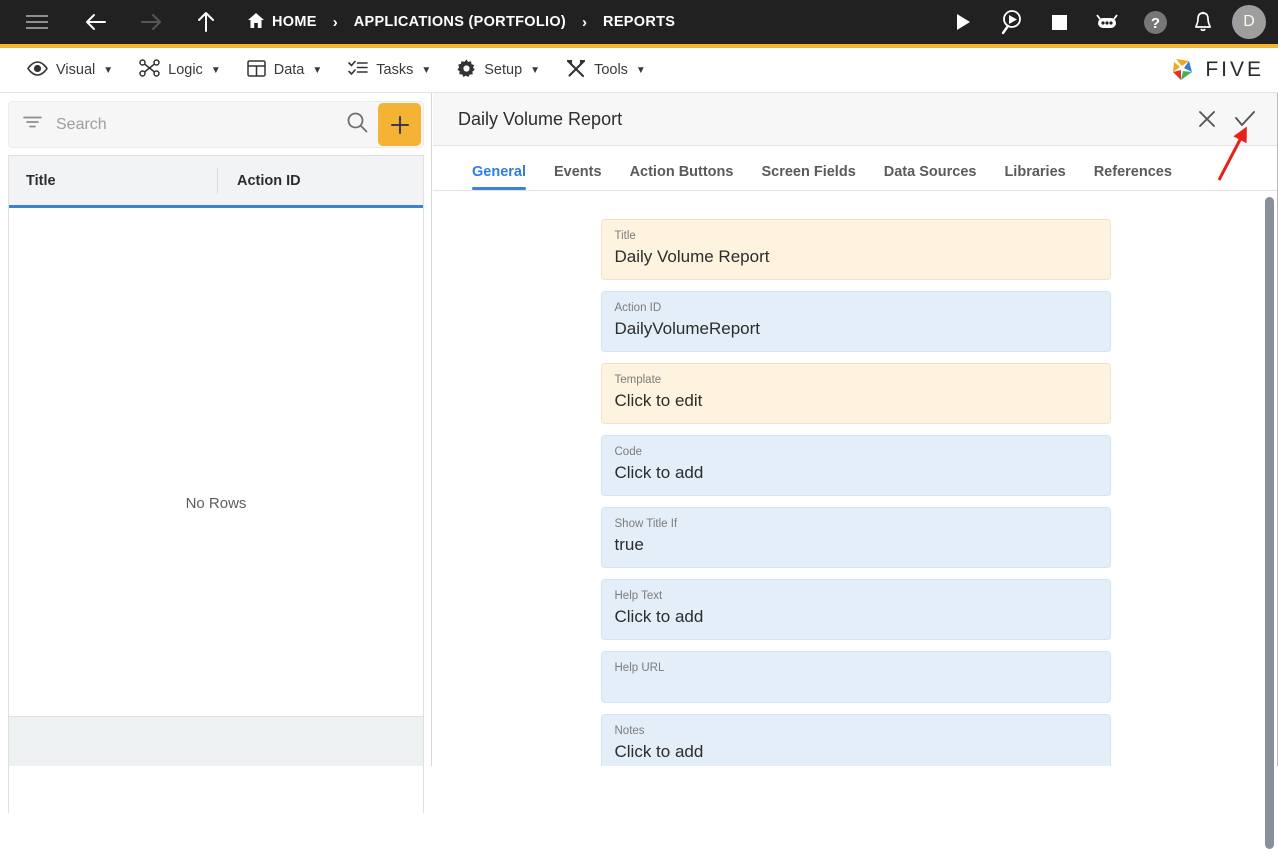  What do you see at coordinates (855, 677) in the screenshot?
I see `field-help-url: Help URL` at bounding box center [855, 677].